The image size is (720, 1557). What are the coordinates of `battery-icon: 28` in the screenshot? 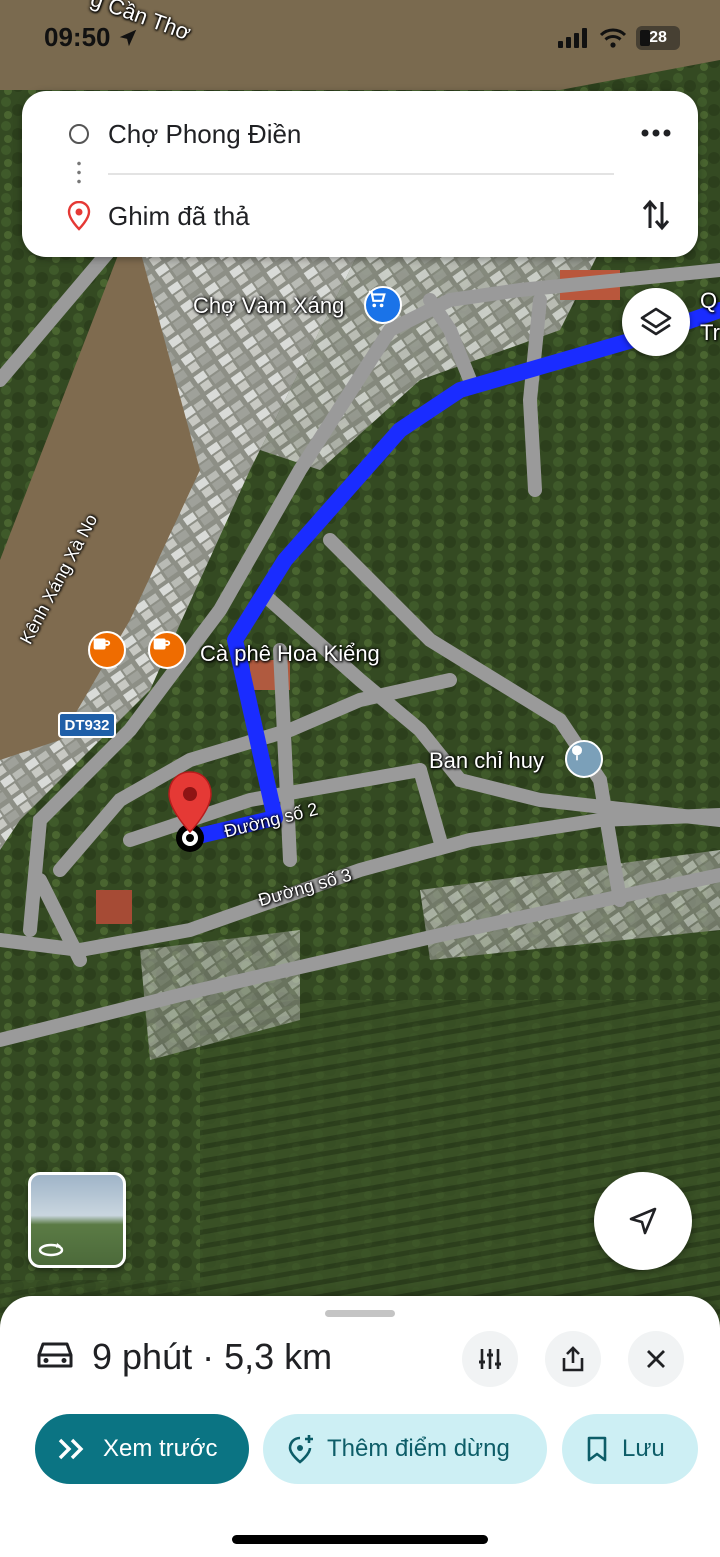 It's located at (658, 38).